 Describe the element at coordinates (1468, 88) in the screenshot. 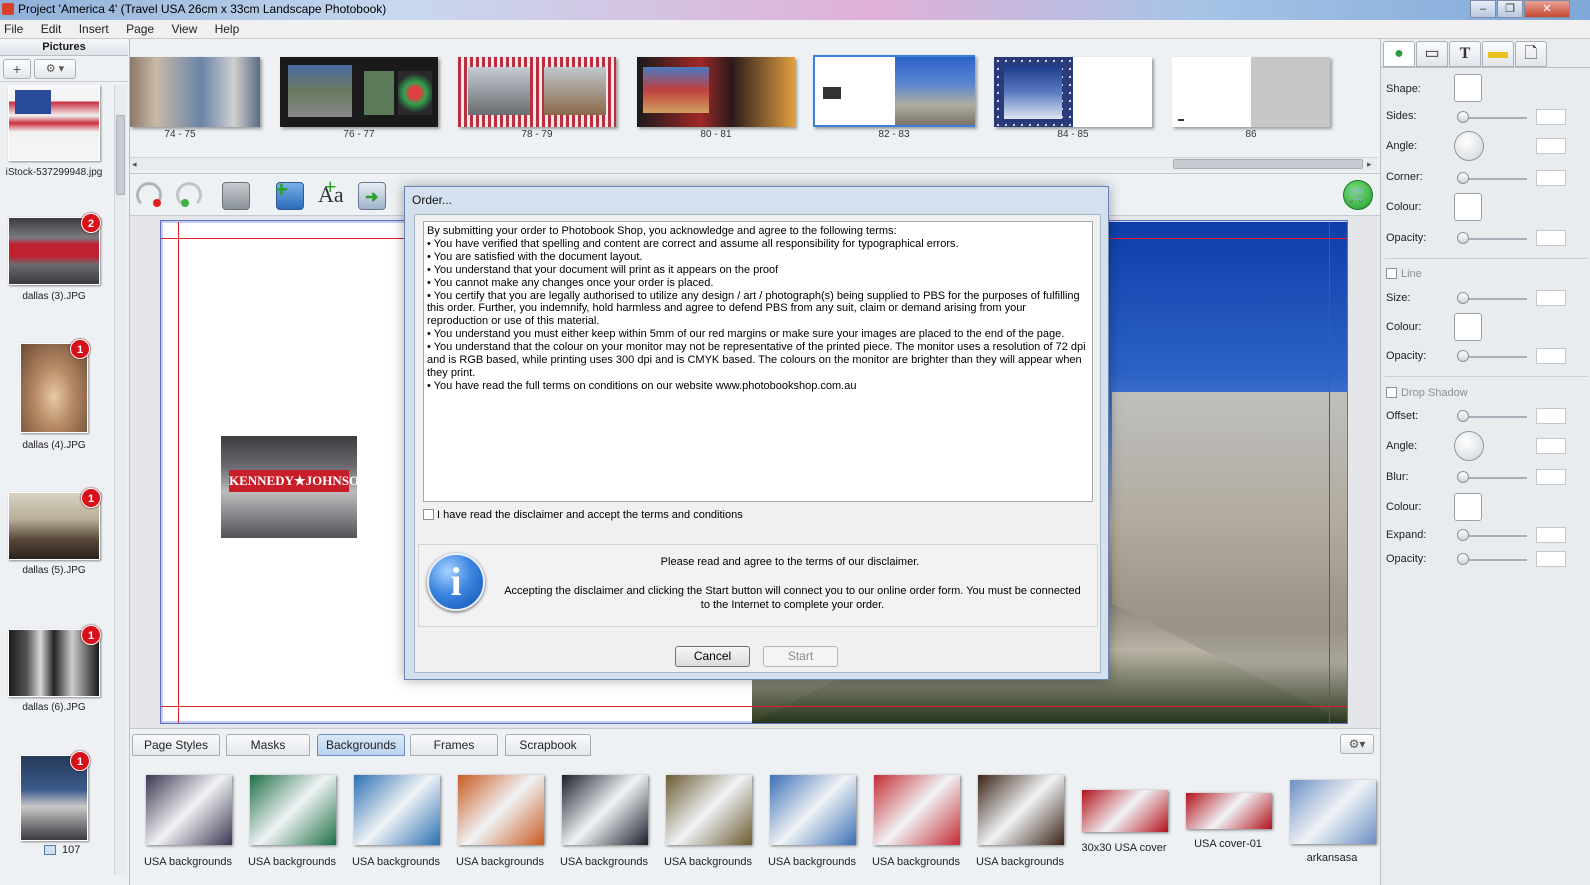

I see `shape-picker` at that location.